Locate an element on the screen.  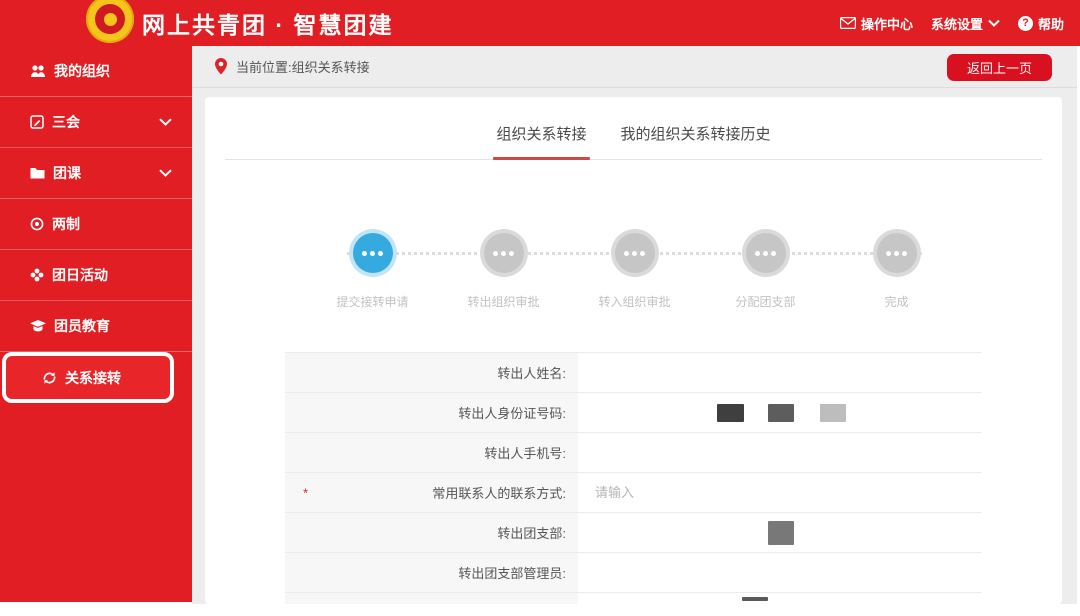
sidebar-item-league-course: 团课 is located at coordinates (96, 173).